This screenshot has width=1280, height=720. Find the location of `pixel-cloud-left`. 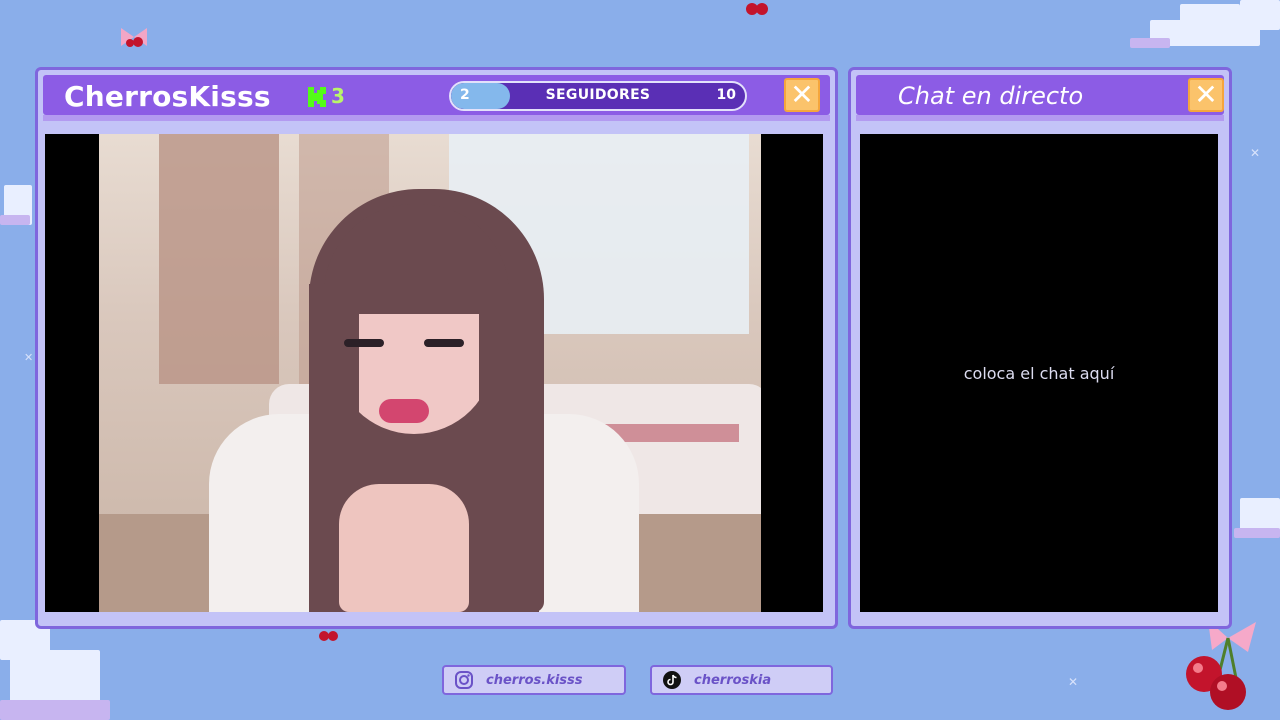

pixel-cloud-left is located at coordinates (18, 205).